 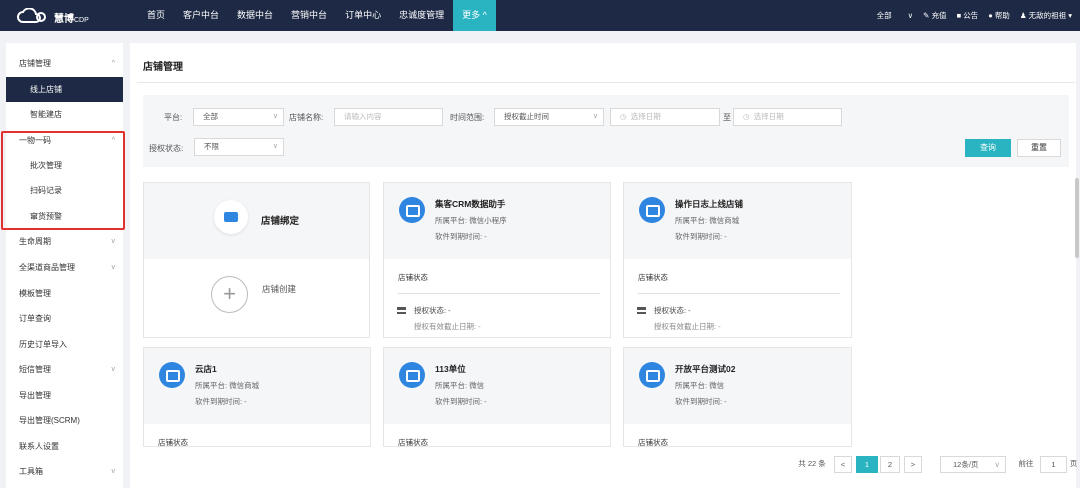 I want to click on sidebar-item-export-scrm: 导出管理(SCRM), so click(x=64, y=420).